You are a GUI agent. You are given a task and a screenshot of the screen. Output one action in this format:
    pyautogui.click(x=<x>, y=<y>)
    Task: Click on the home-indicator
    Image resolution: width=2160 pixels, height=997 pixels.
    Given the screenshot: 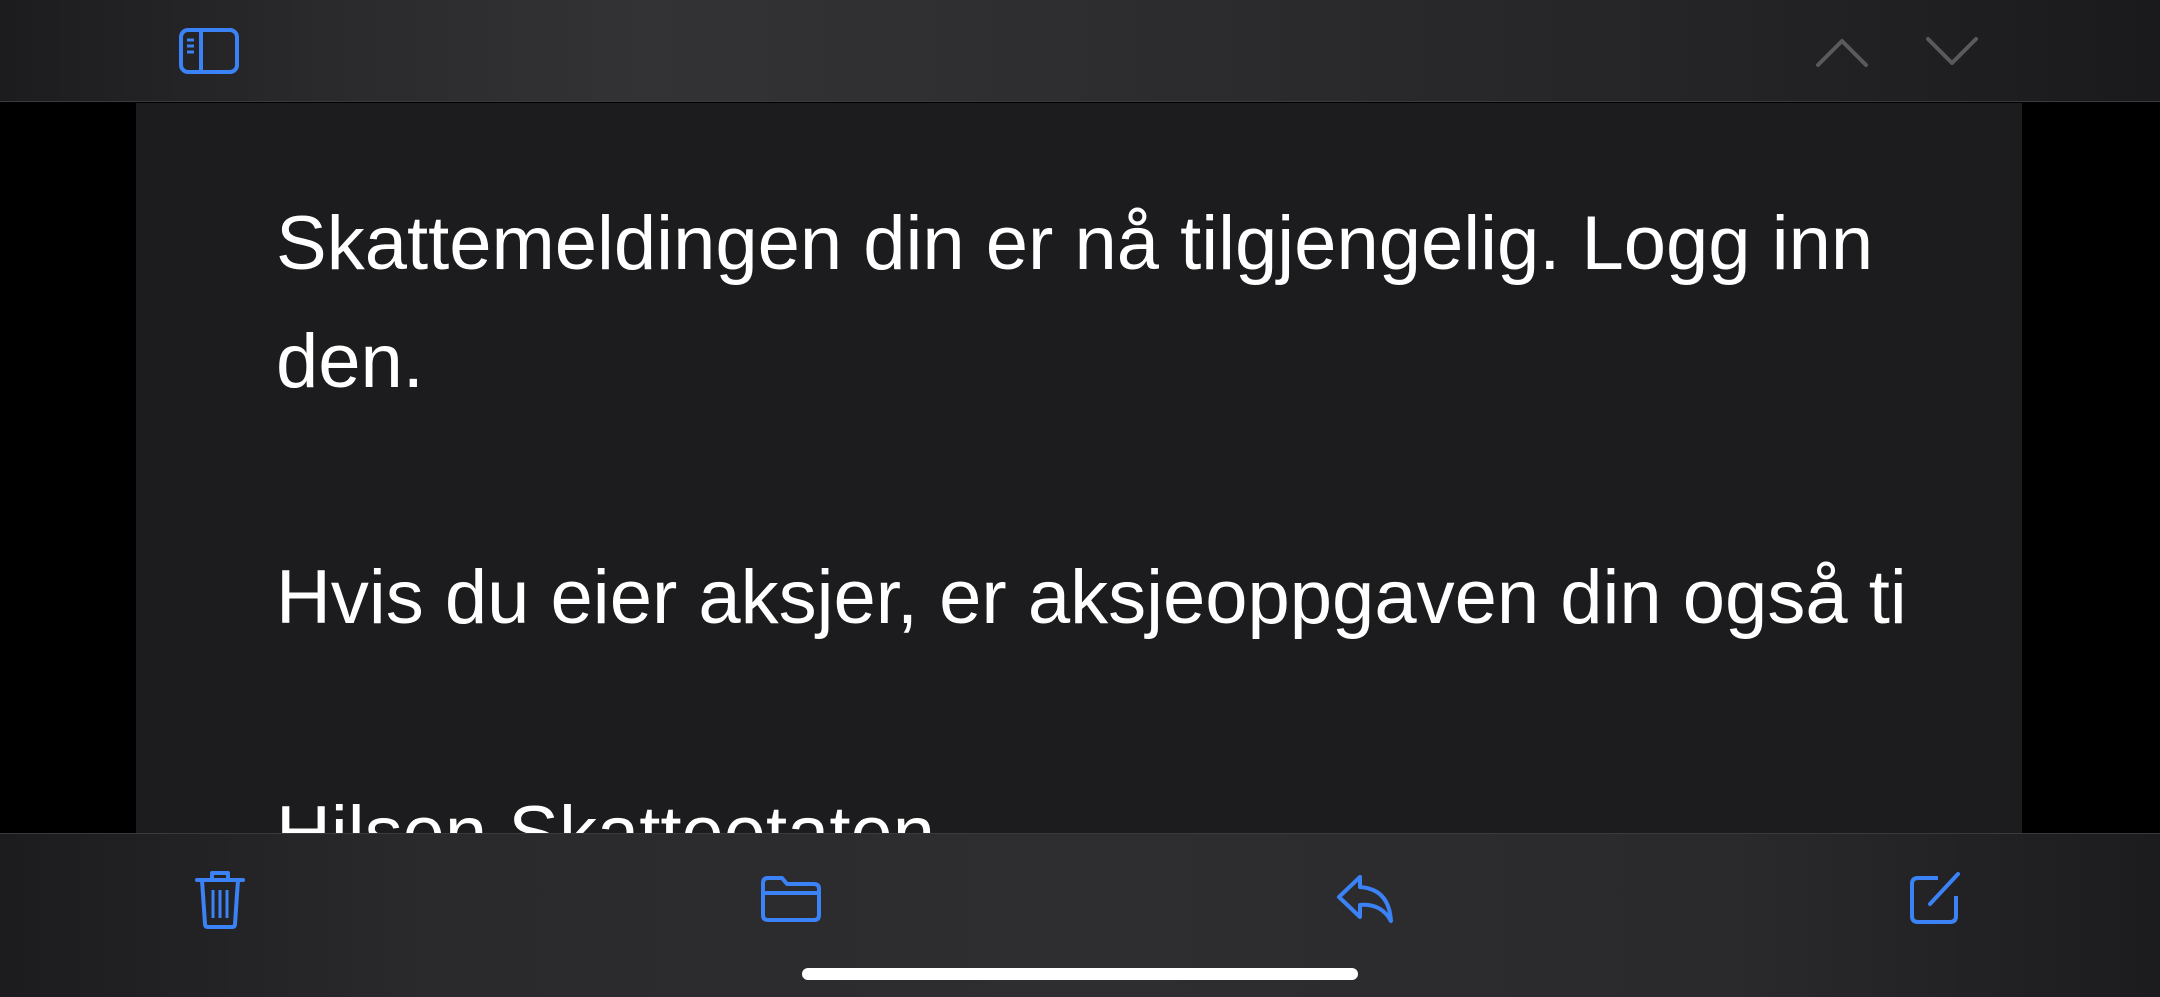 What is the action you would take?
    pyautogui.click(x=1080, y=974)
    